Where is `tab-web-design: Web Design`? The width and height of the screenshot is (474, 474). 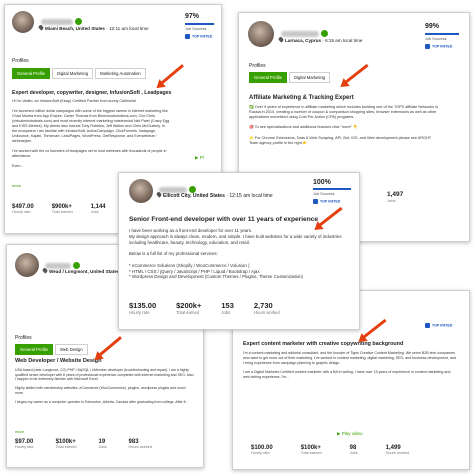 tab-web-design: Web Design is located at coordinates (71, 349).